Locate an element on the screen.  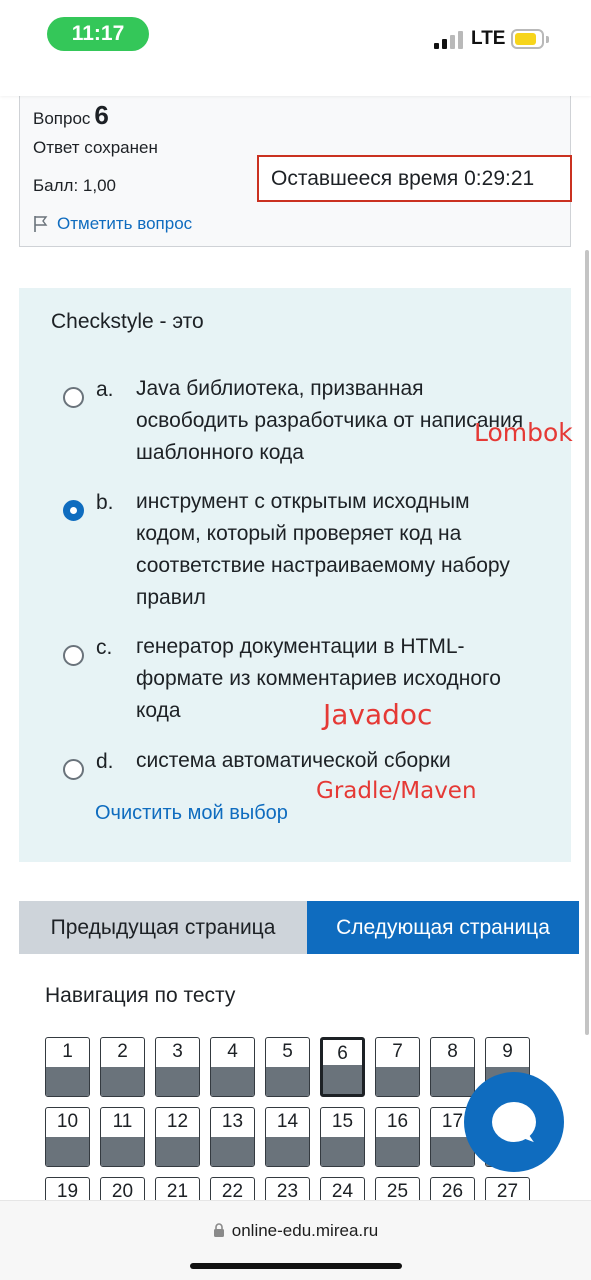
browser-bar: online-edu.mirea.ru is located at coordinates (295, 1240).